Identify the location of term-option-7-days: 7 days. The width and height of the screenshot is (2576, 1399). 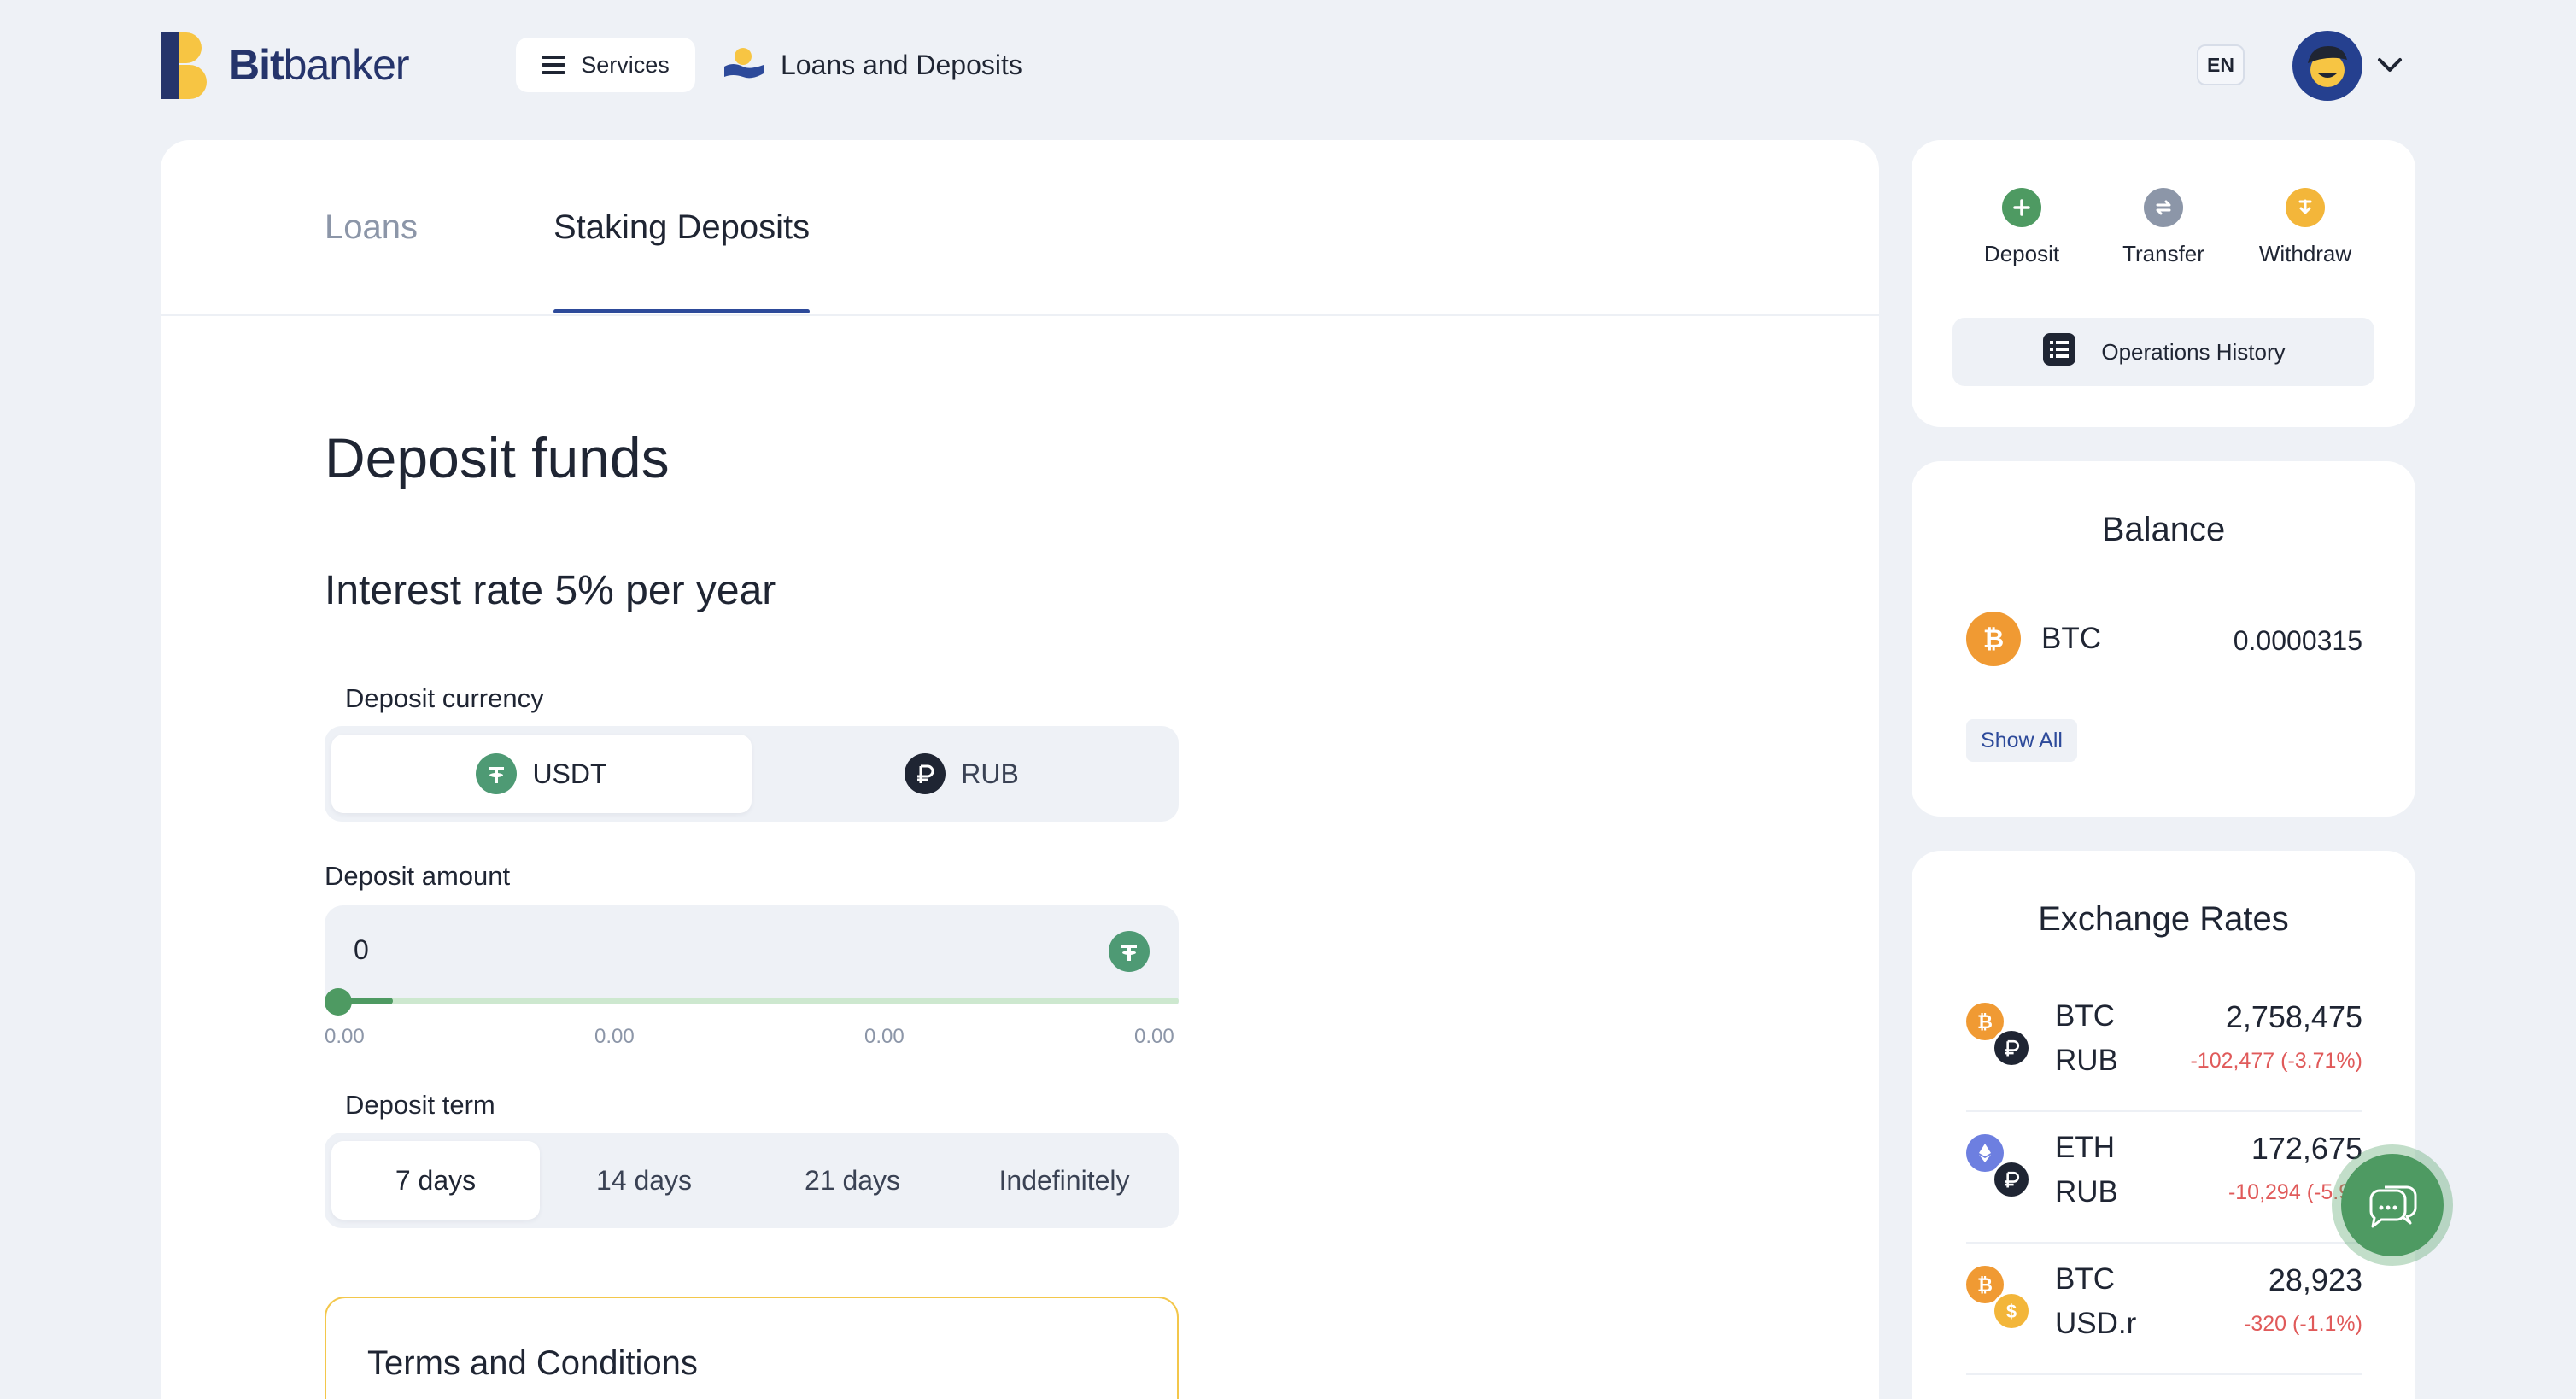
(435, 1181).